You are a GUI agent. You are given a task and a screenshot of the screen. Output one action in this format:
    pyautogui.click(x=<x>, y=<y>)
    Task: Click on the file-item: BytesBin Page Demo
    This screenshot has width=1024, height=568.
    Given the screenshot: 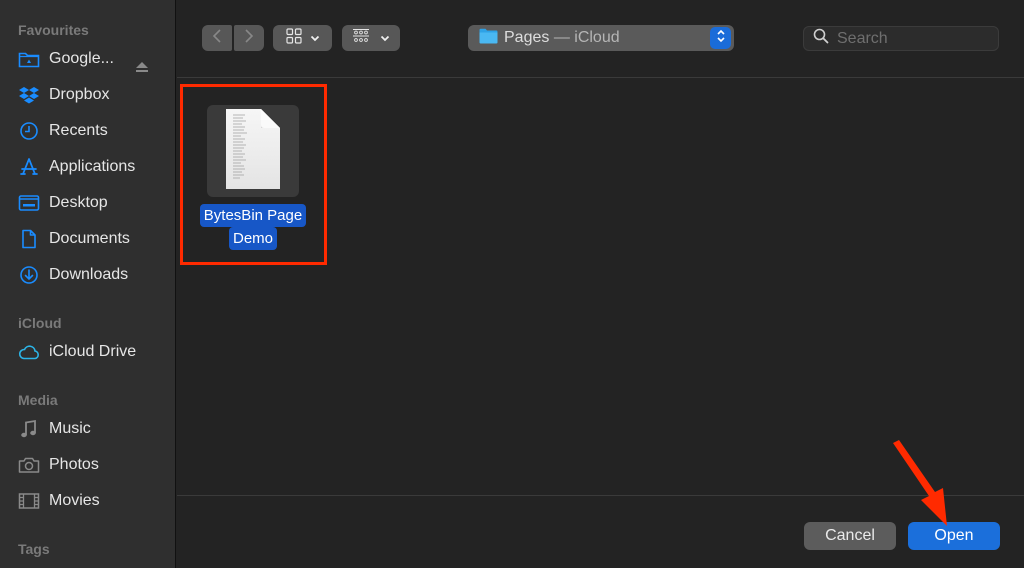 What is the action you would take?
    pyautogui.click(x=253, y=177)
    